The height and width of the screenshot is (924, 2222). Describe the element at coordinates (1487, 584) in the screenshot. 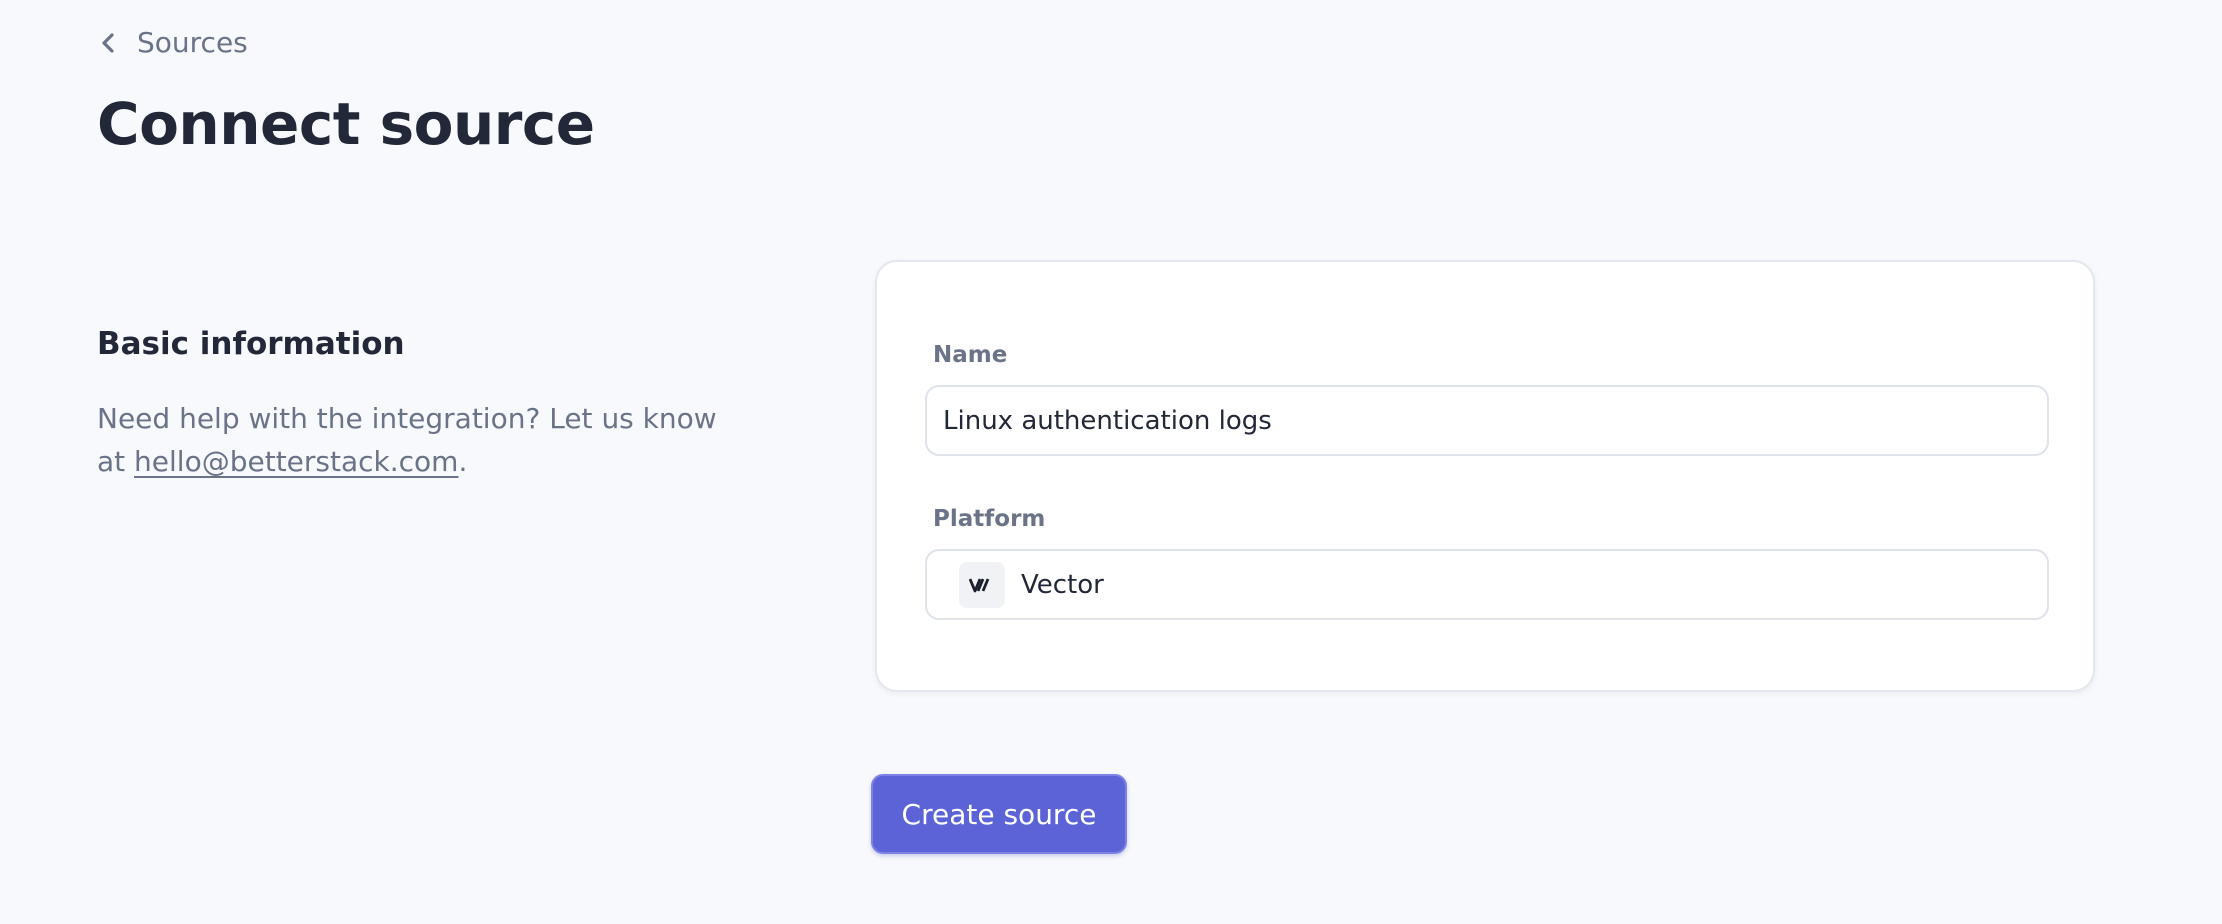

I see `platform-select: Vector` at that location.